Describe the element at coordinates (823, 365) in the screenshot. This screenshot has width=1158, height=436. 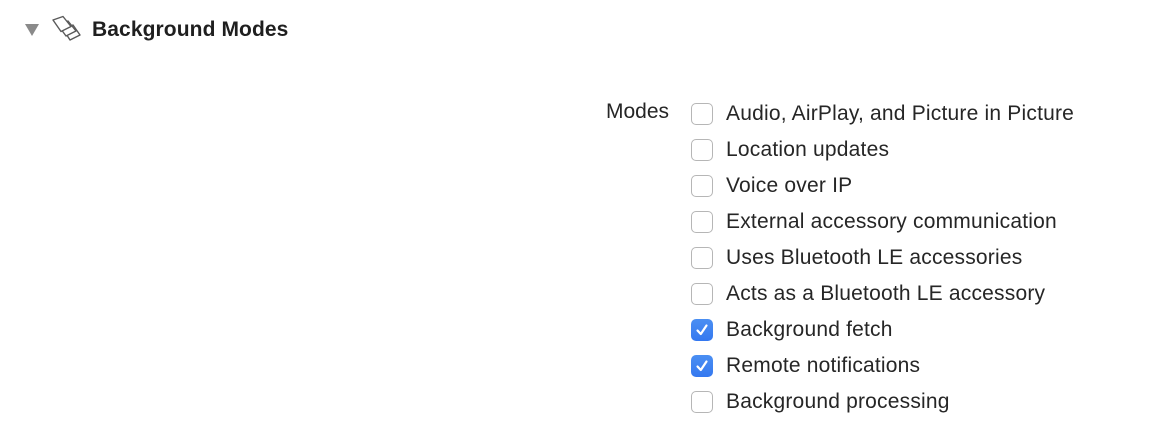
I see `mode-option-label: Remote notifications` at that location.